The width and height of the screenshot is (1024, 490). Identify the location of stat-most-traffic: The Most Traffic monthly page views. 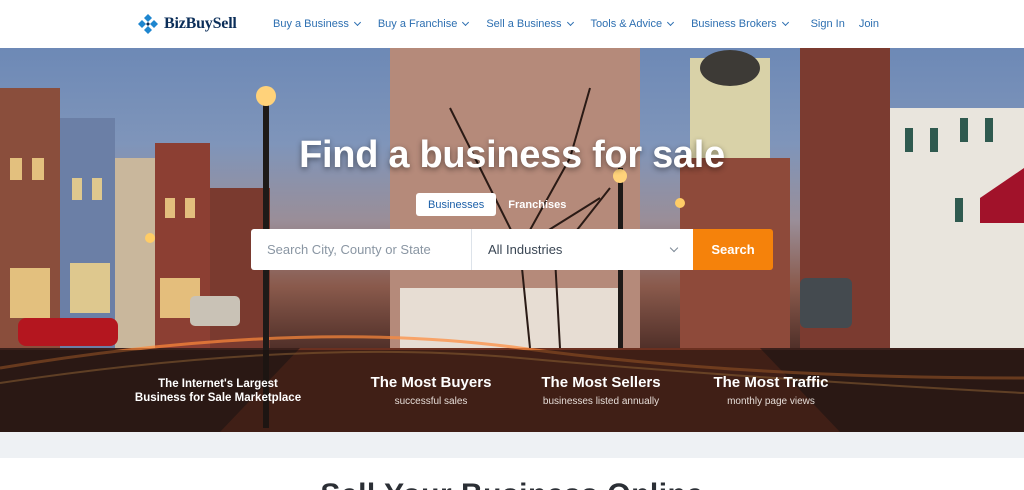
(771, 390).